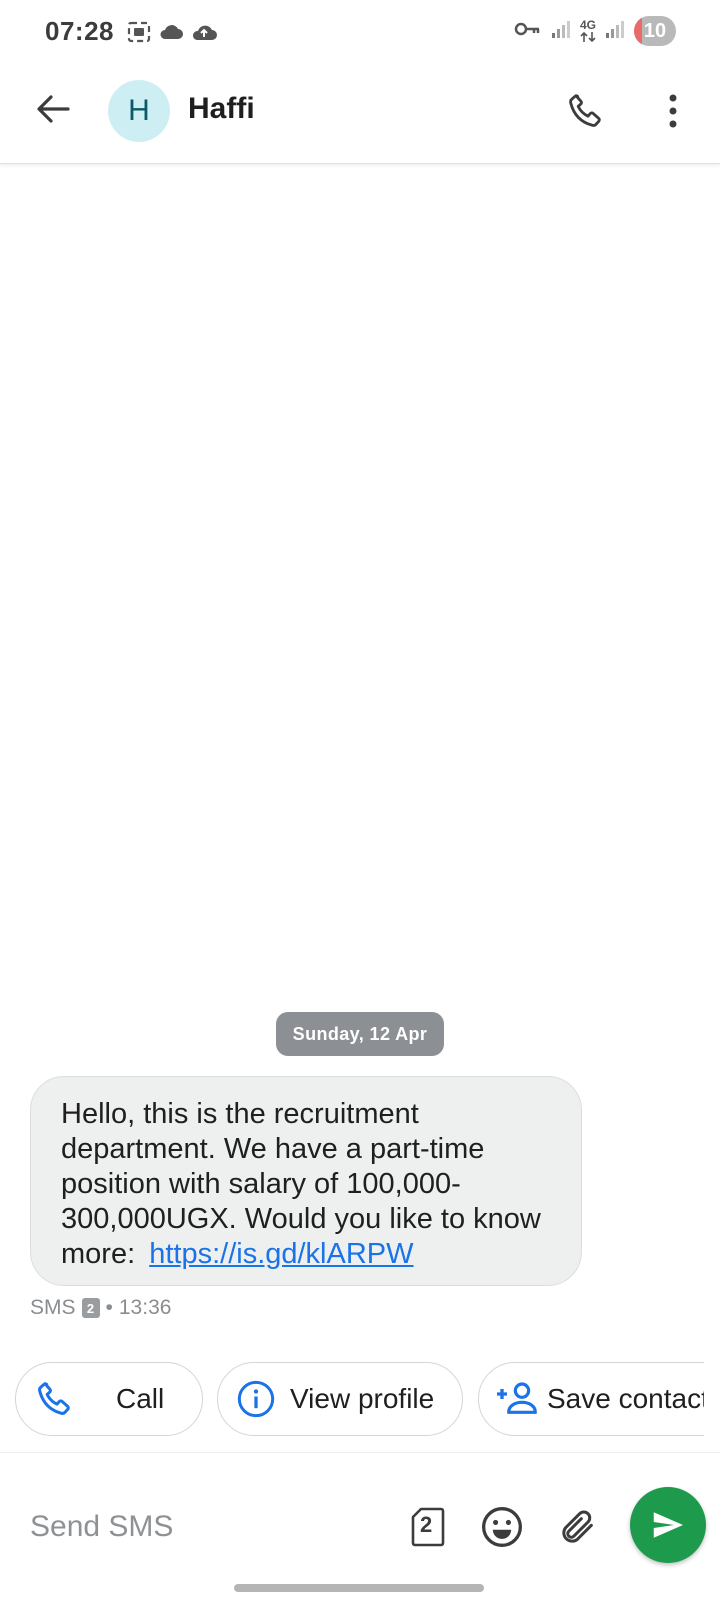 Image resolution: width=720 pixels, height=1600 pixels. Describe the element at coordinates (109, 1399) in the screenshot. I see `suggestion-call-button: Call` at that location.